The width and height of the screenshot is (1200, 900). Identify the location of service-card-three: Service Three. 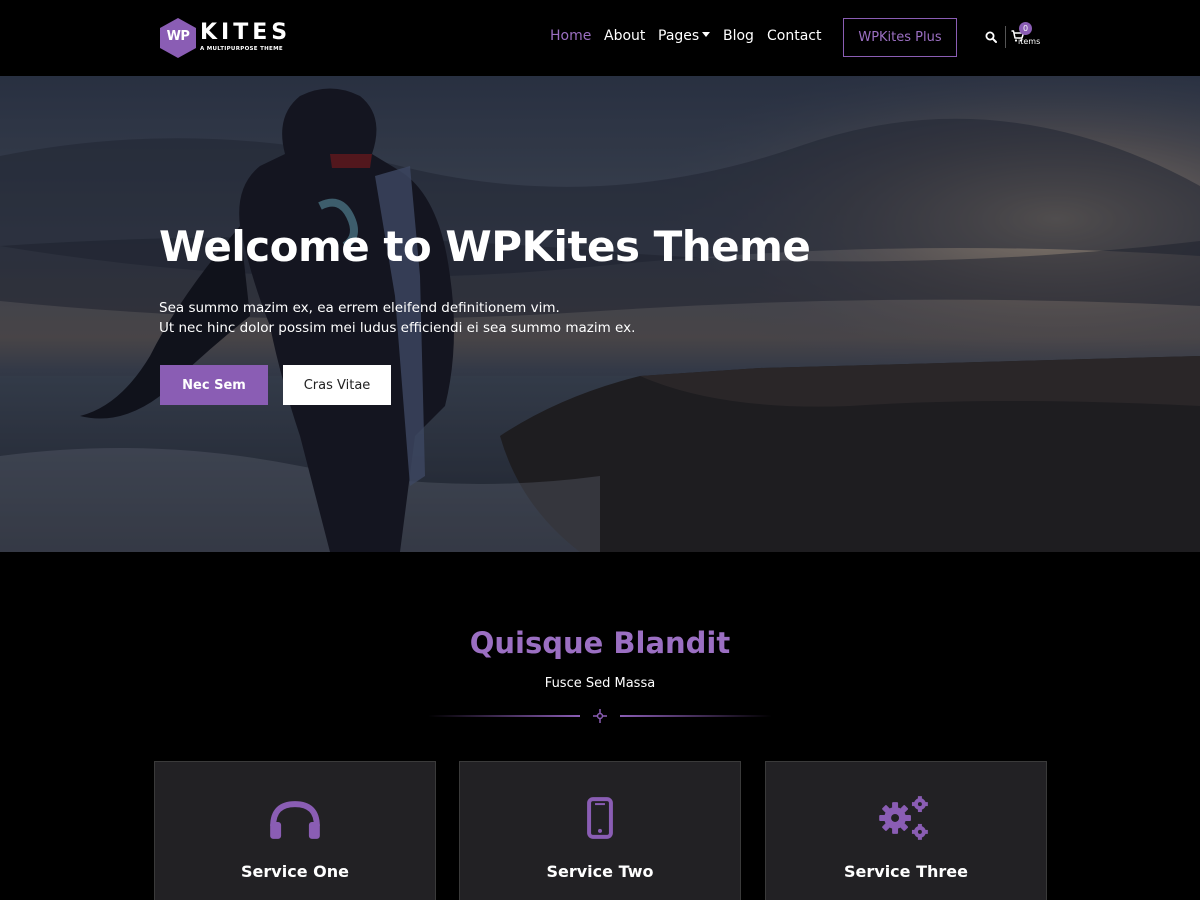
(906, 830).